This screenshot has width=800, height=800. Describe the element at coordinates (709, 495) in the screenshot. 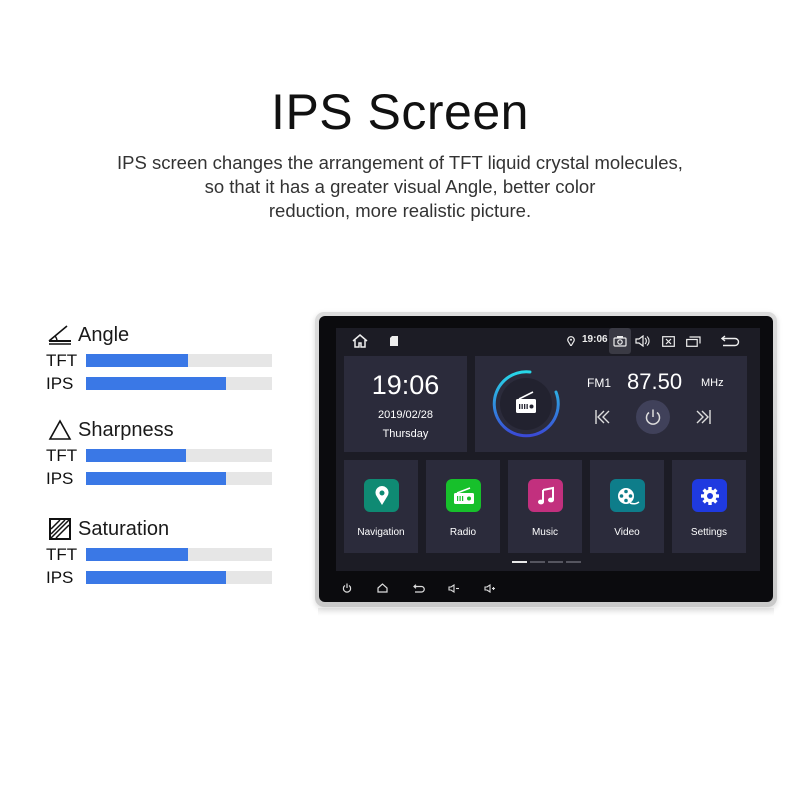

I see `gear-icon` at that location.